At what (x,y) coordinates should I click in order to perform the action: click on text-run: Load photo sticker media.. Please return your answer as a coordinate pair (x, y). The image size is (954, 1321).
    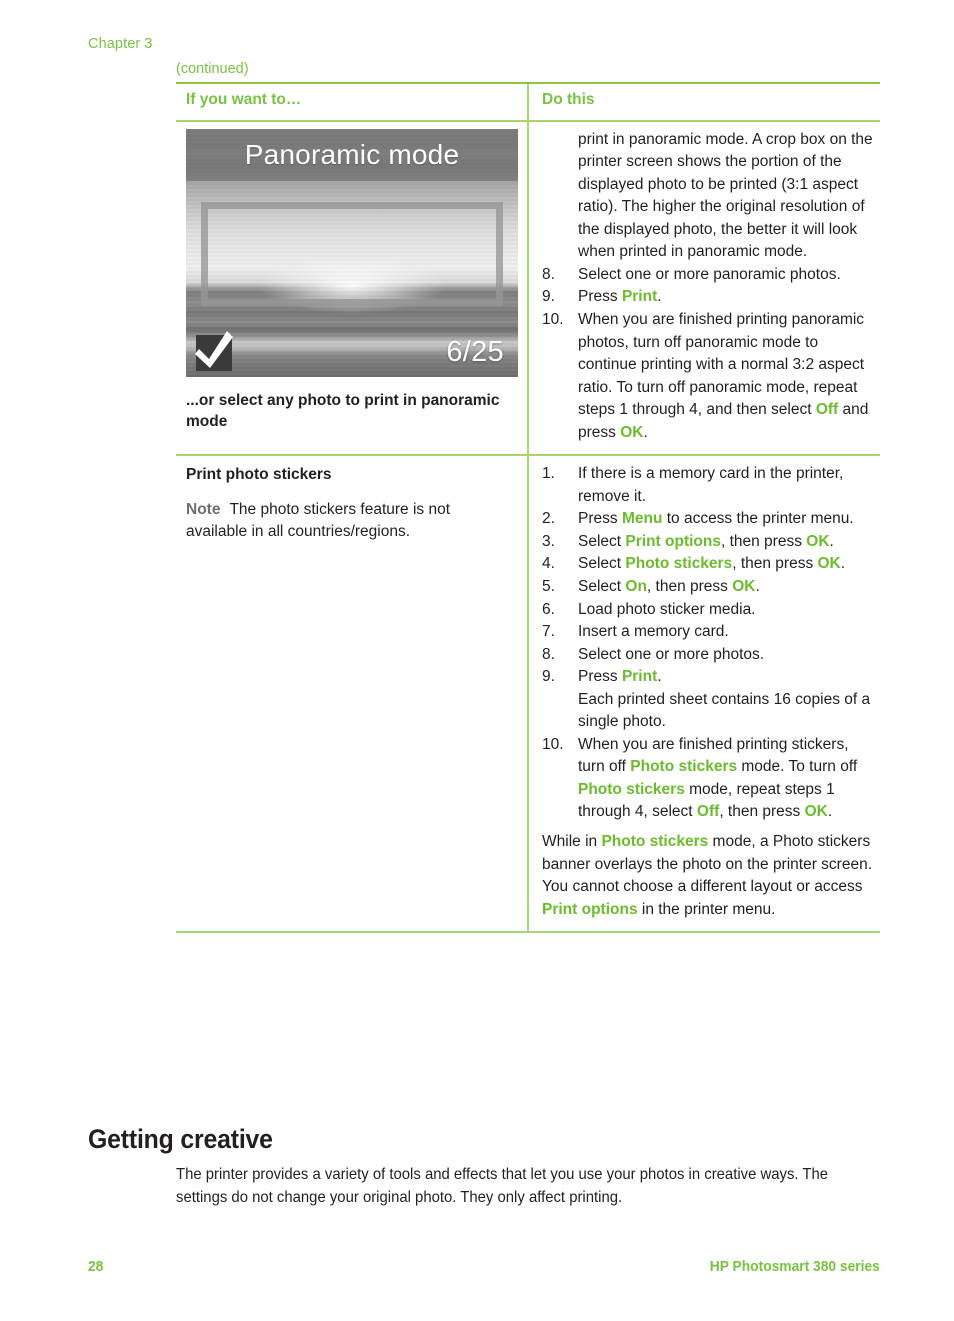
    Looking at the image, I should click on (667, 609).